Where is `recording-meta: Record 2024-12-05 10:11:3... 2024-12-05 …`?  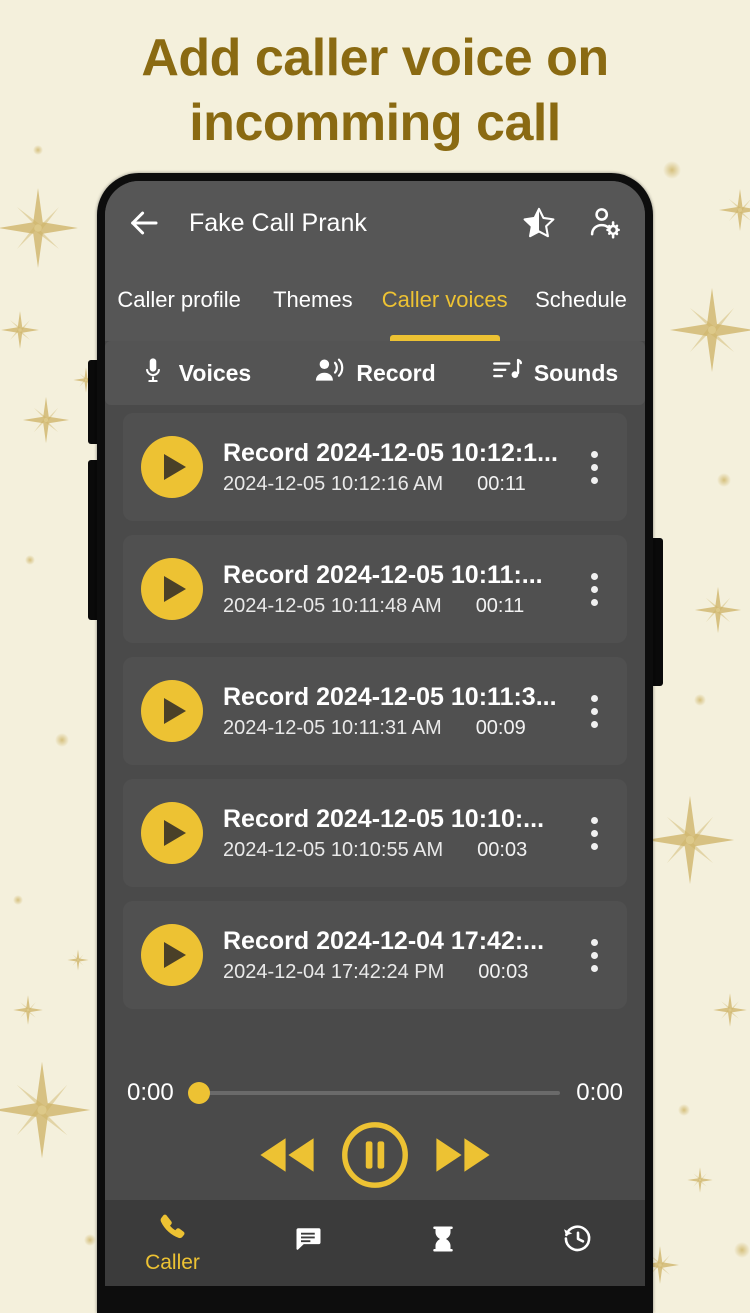
recording-meta: Record 2024-12-05 10:11:3... 2024-12-05 … is located at coordinates (391, 711).